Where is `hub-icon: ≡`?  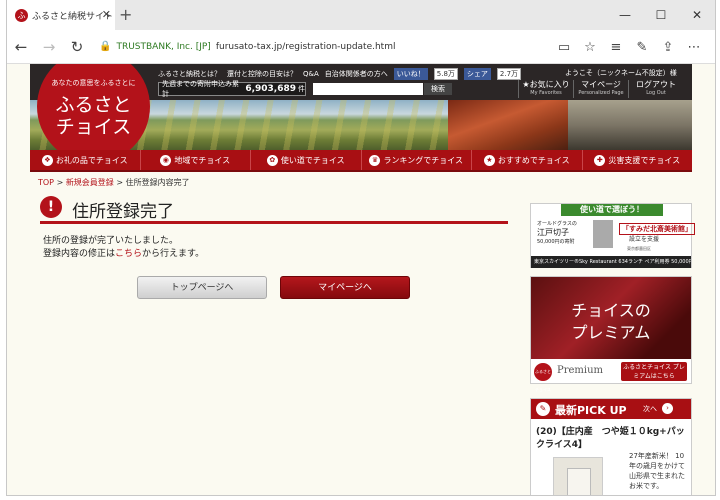
hub-icon: ≡ is located at coordinates (616, 47).